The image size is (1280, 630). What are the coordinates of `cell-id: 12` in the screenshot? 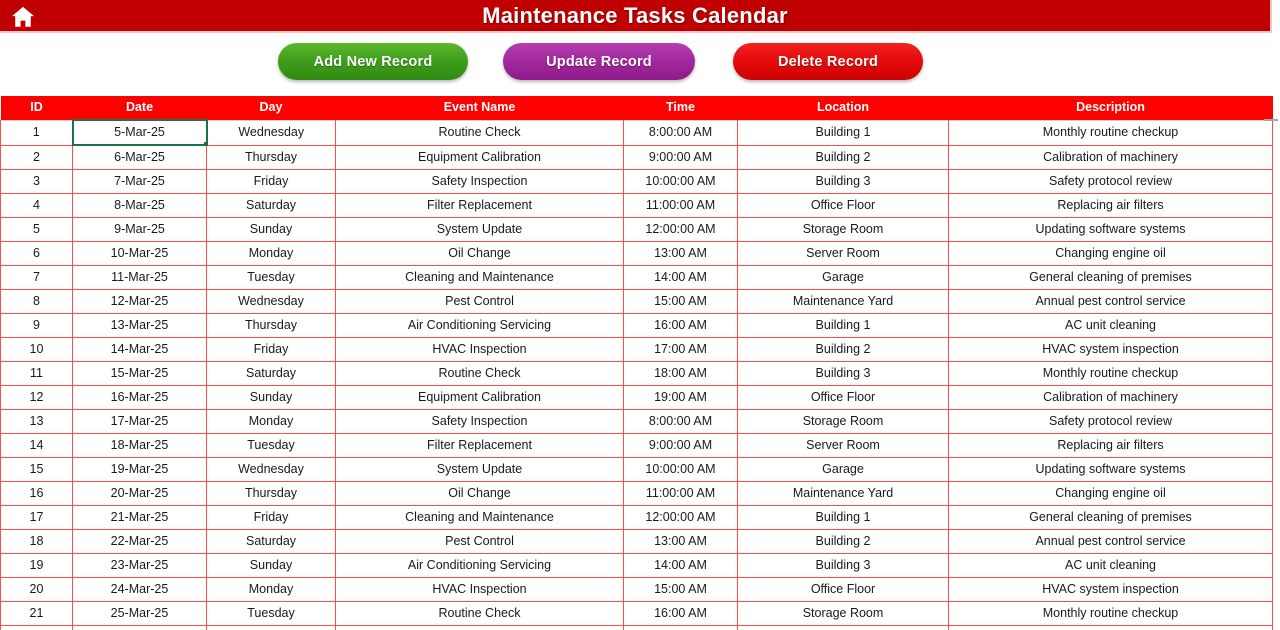 It's located at (36, 397).